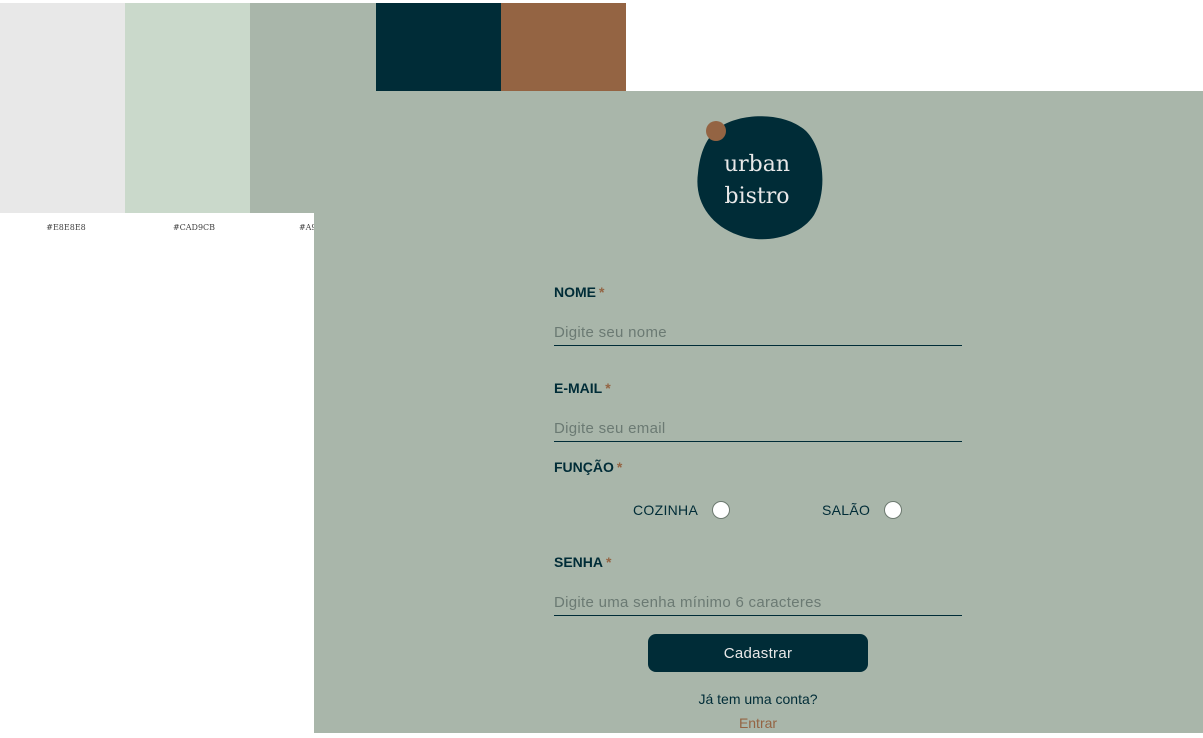 The image size is (1203, 738). I want to click on role-option-label: COZINHA, so click(666, 510).